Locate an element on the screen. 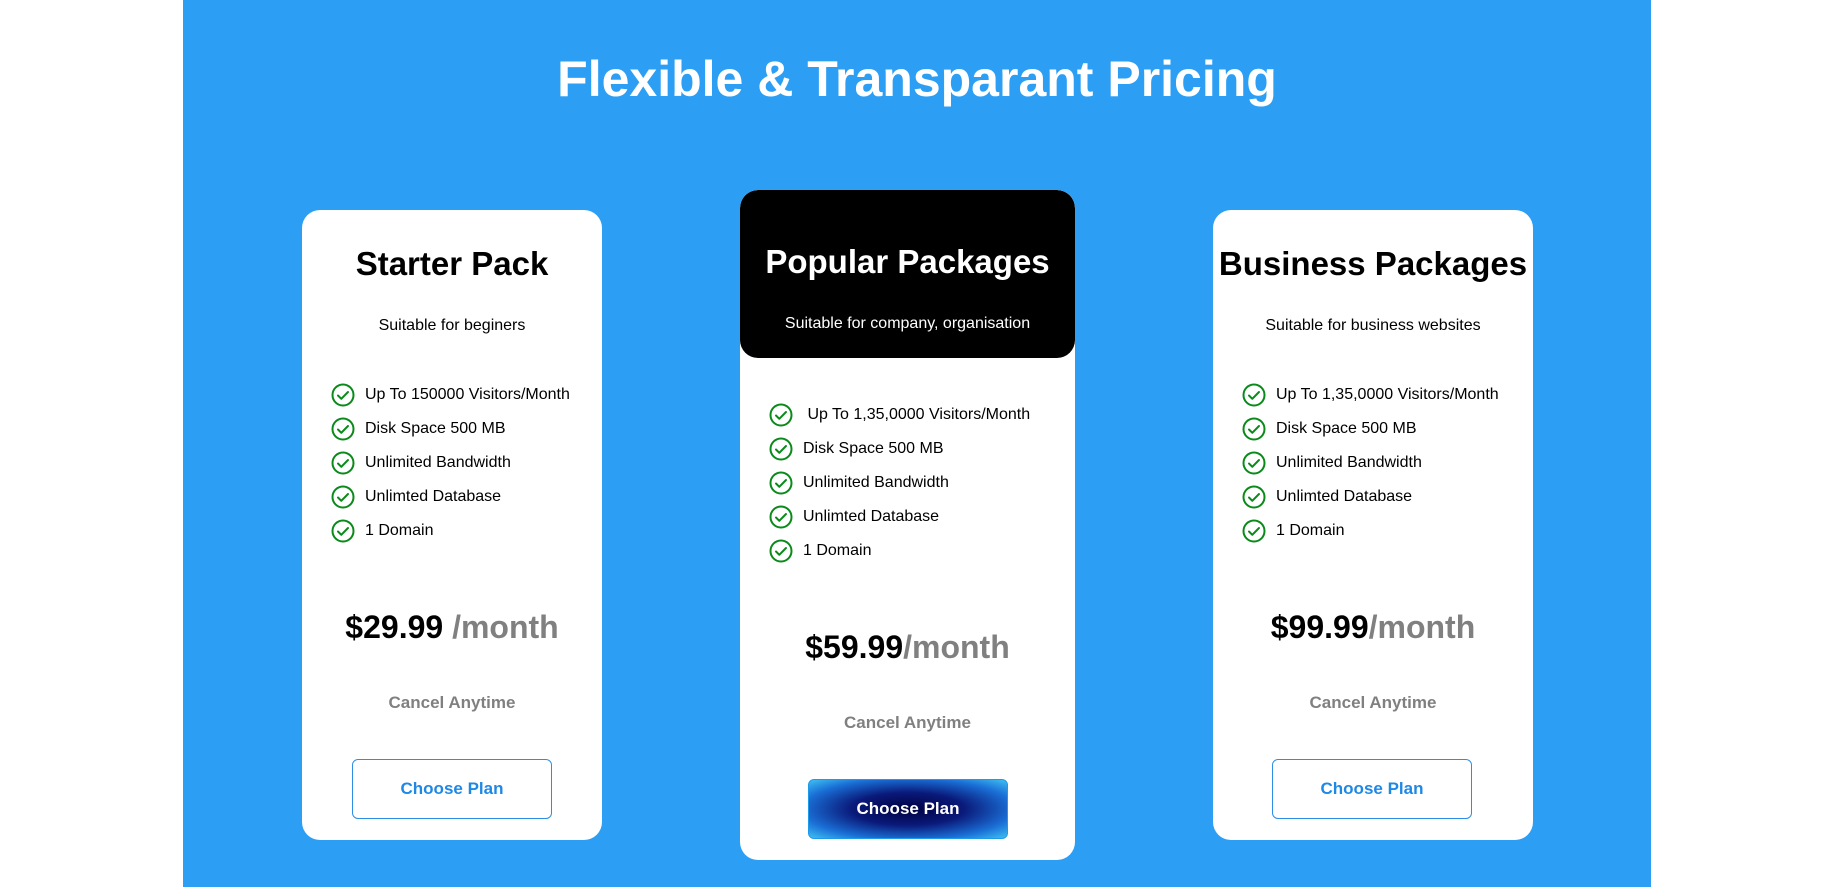  feature-text: Up To 150000 Visitors/Month is located at coordinates (467, 394).